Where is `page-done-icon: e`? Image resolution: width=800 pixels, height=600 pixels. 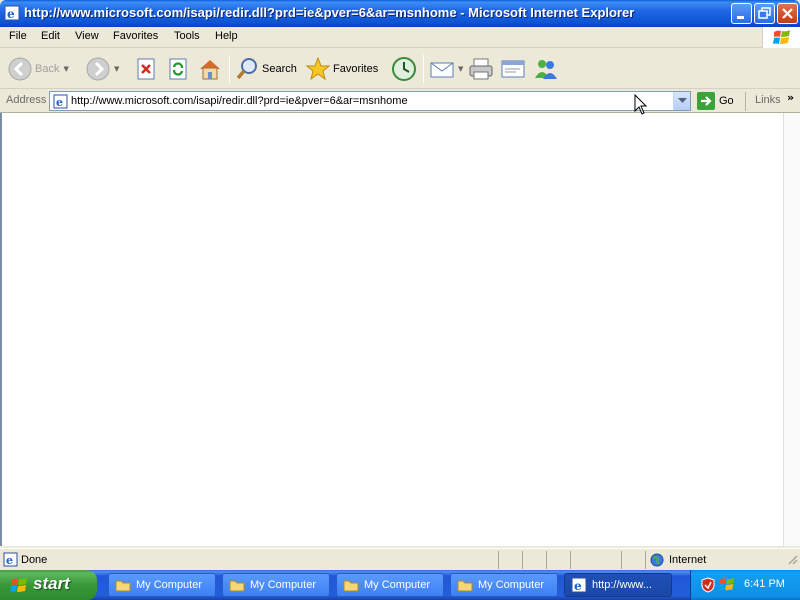 page-done-icon: e is located at coordinates (10, 561).